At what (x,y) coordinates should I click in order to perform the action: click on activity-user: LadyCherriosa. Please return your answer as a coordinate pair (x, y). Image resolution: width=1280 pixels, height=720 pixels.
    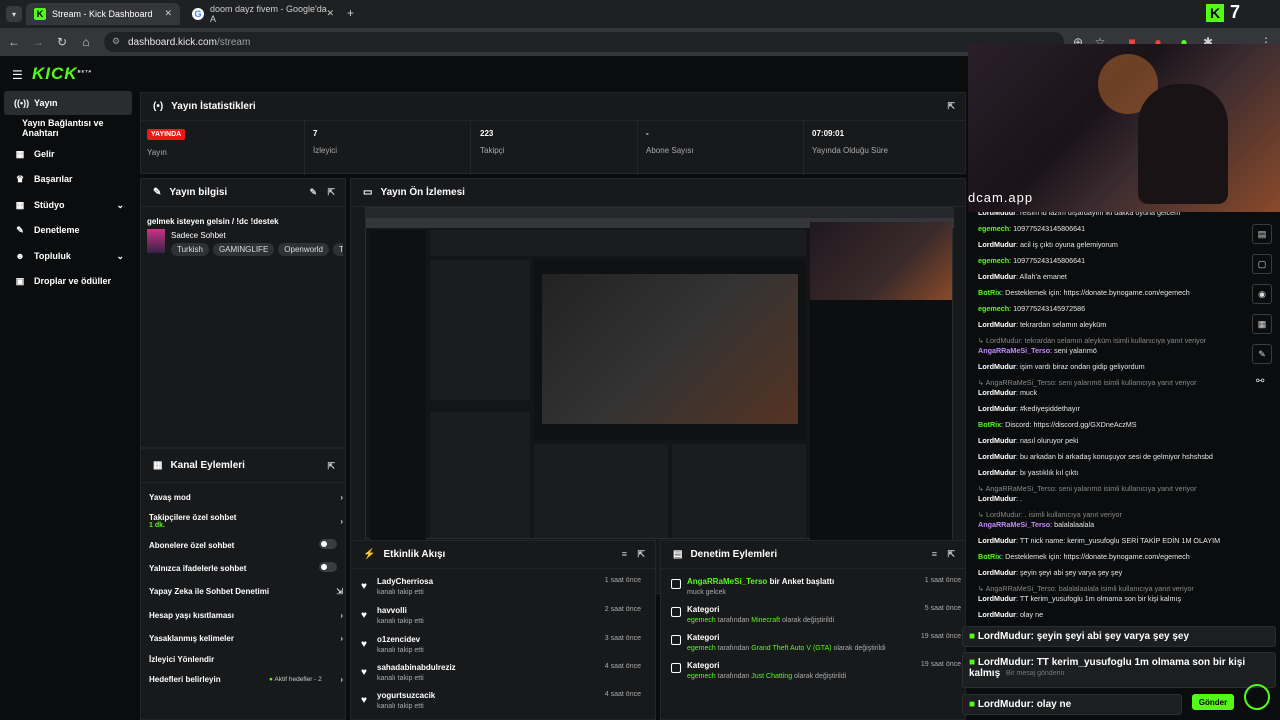
    Looking at the image, I should click on (405, 581).